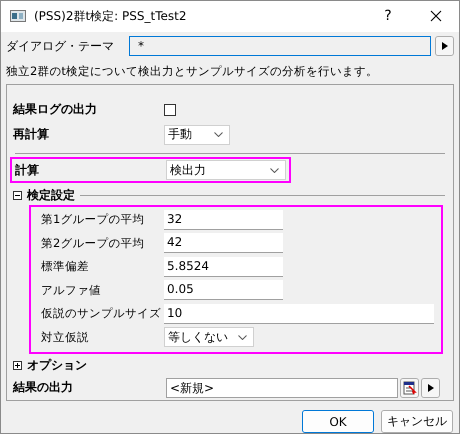 This screenshot has width=460, height=434. Describe the element at coordinates (223, 220) in the screenshot. I see `input-field: 32` at that location.